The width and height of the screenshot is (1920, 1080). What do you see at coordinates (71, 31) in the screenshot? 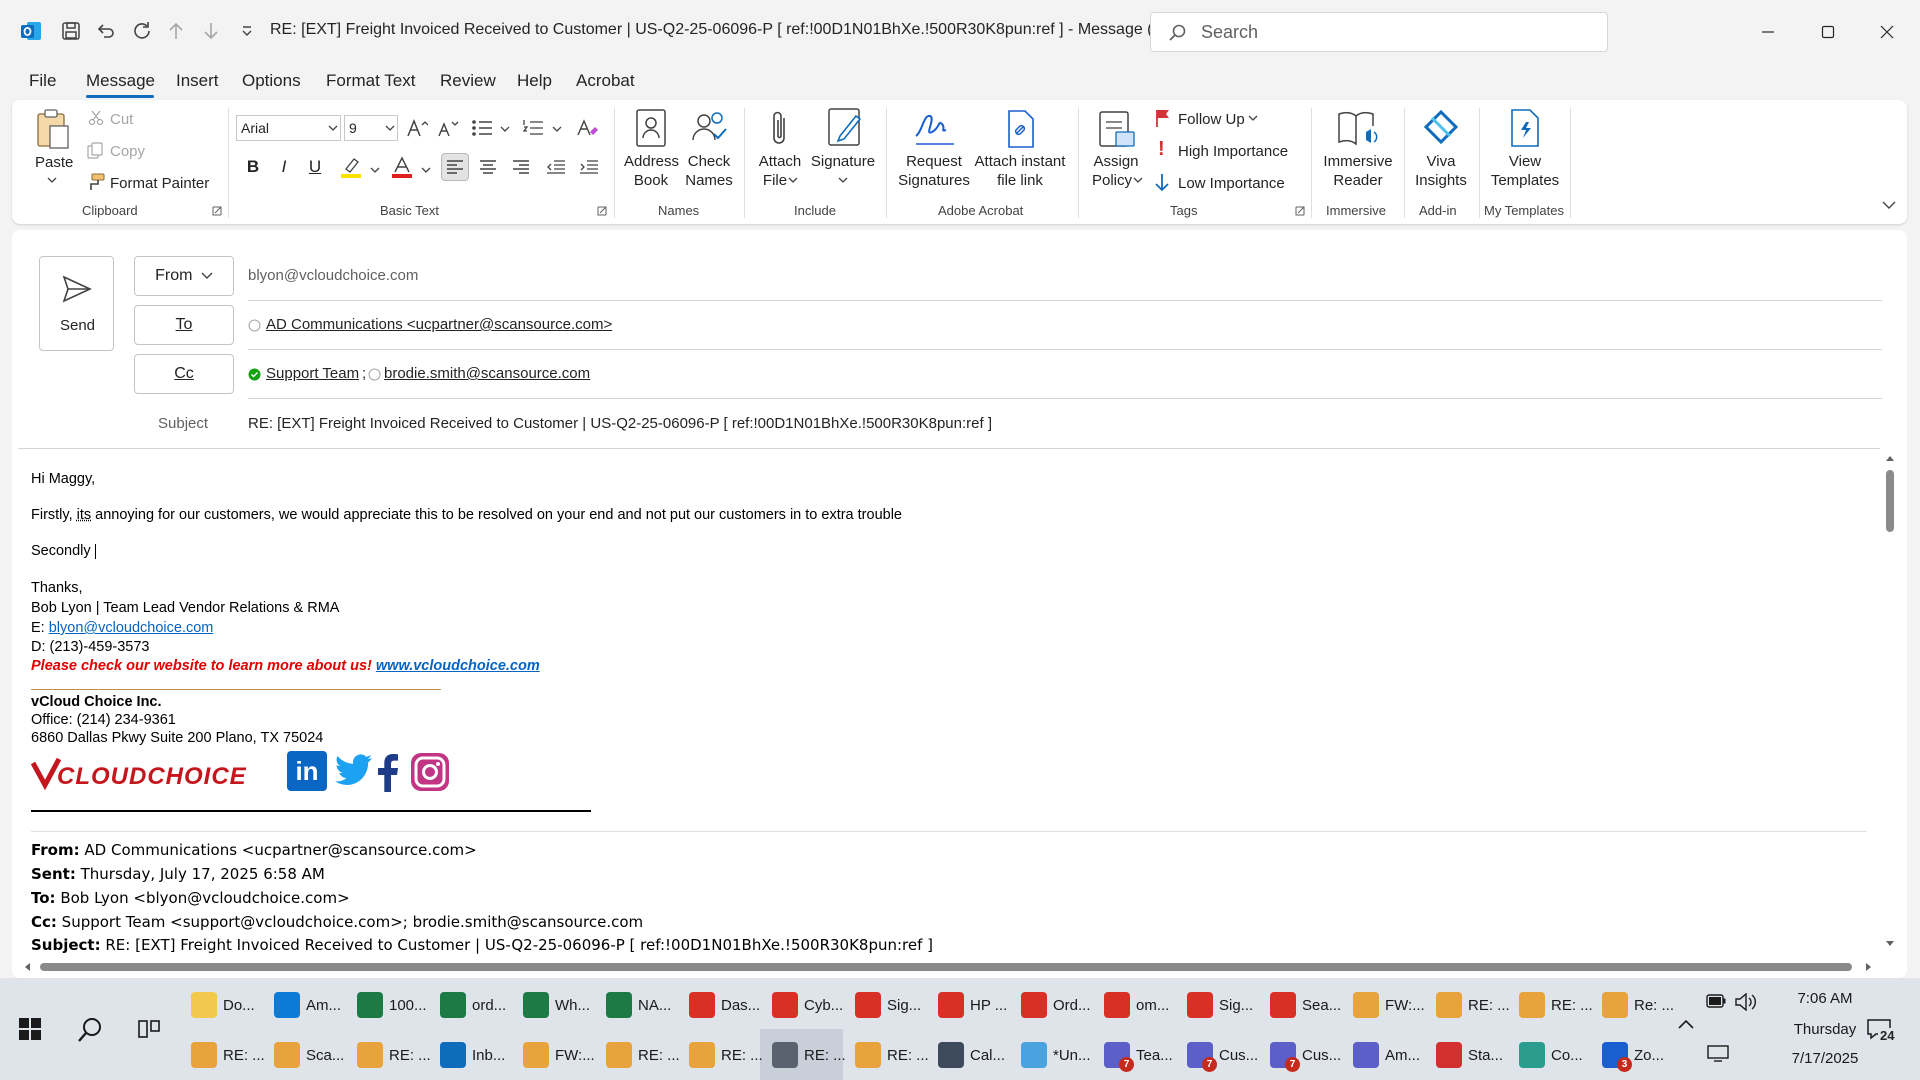
I see `save-icon` at bounding box center [71, 31].